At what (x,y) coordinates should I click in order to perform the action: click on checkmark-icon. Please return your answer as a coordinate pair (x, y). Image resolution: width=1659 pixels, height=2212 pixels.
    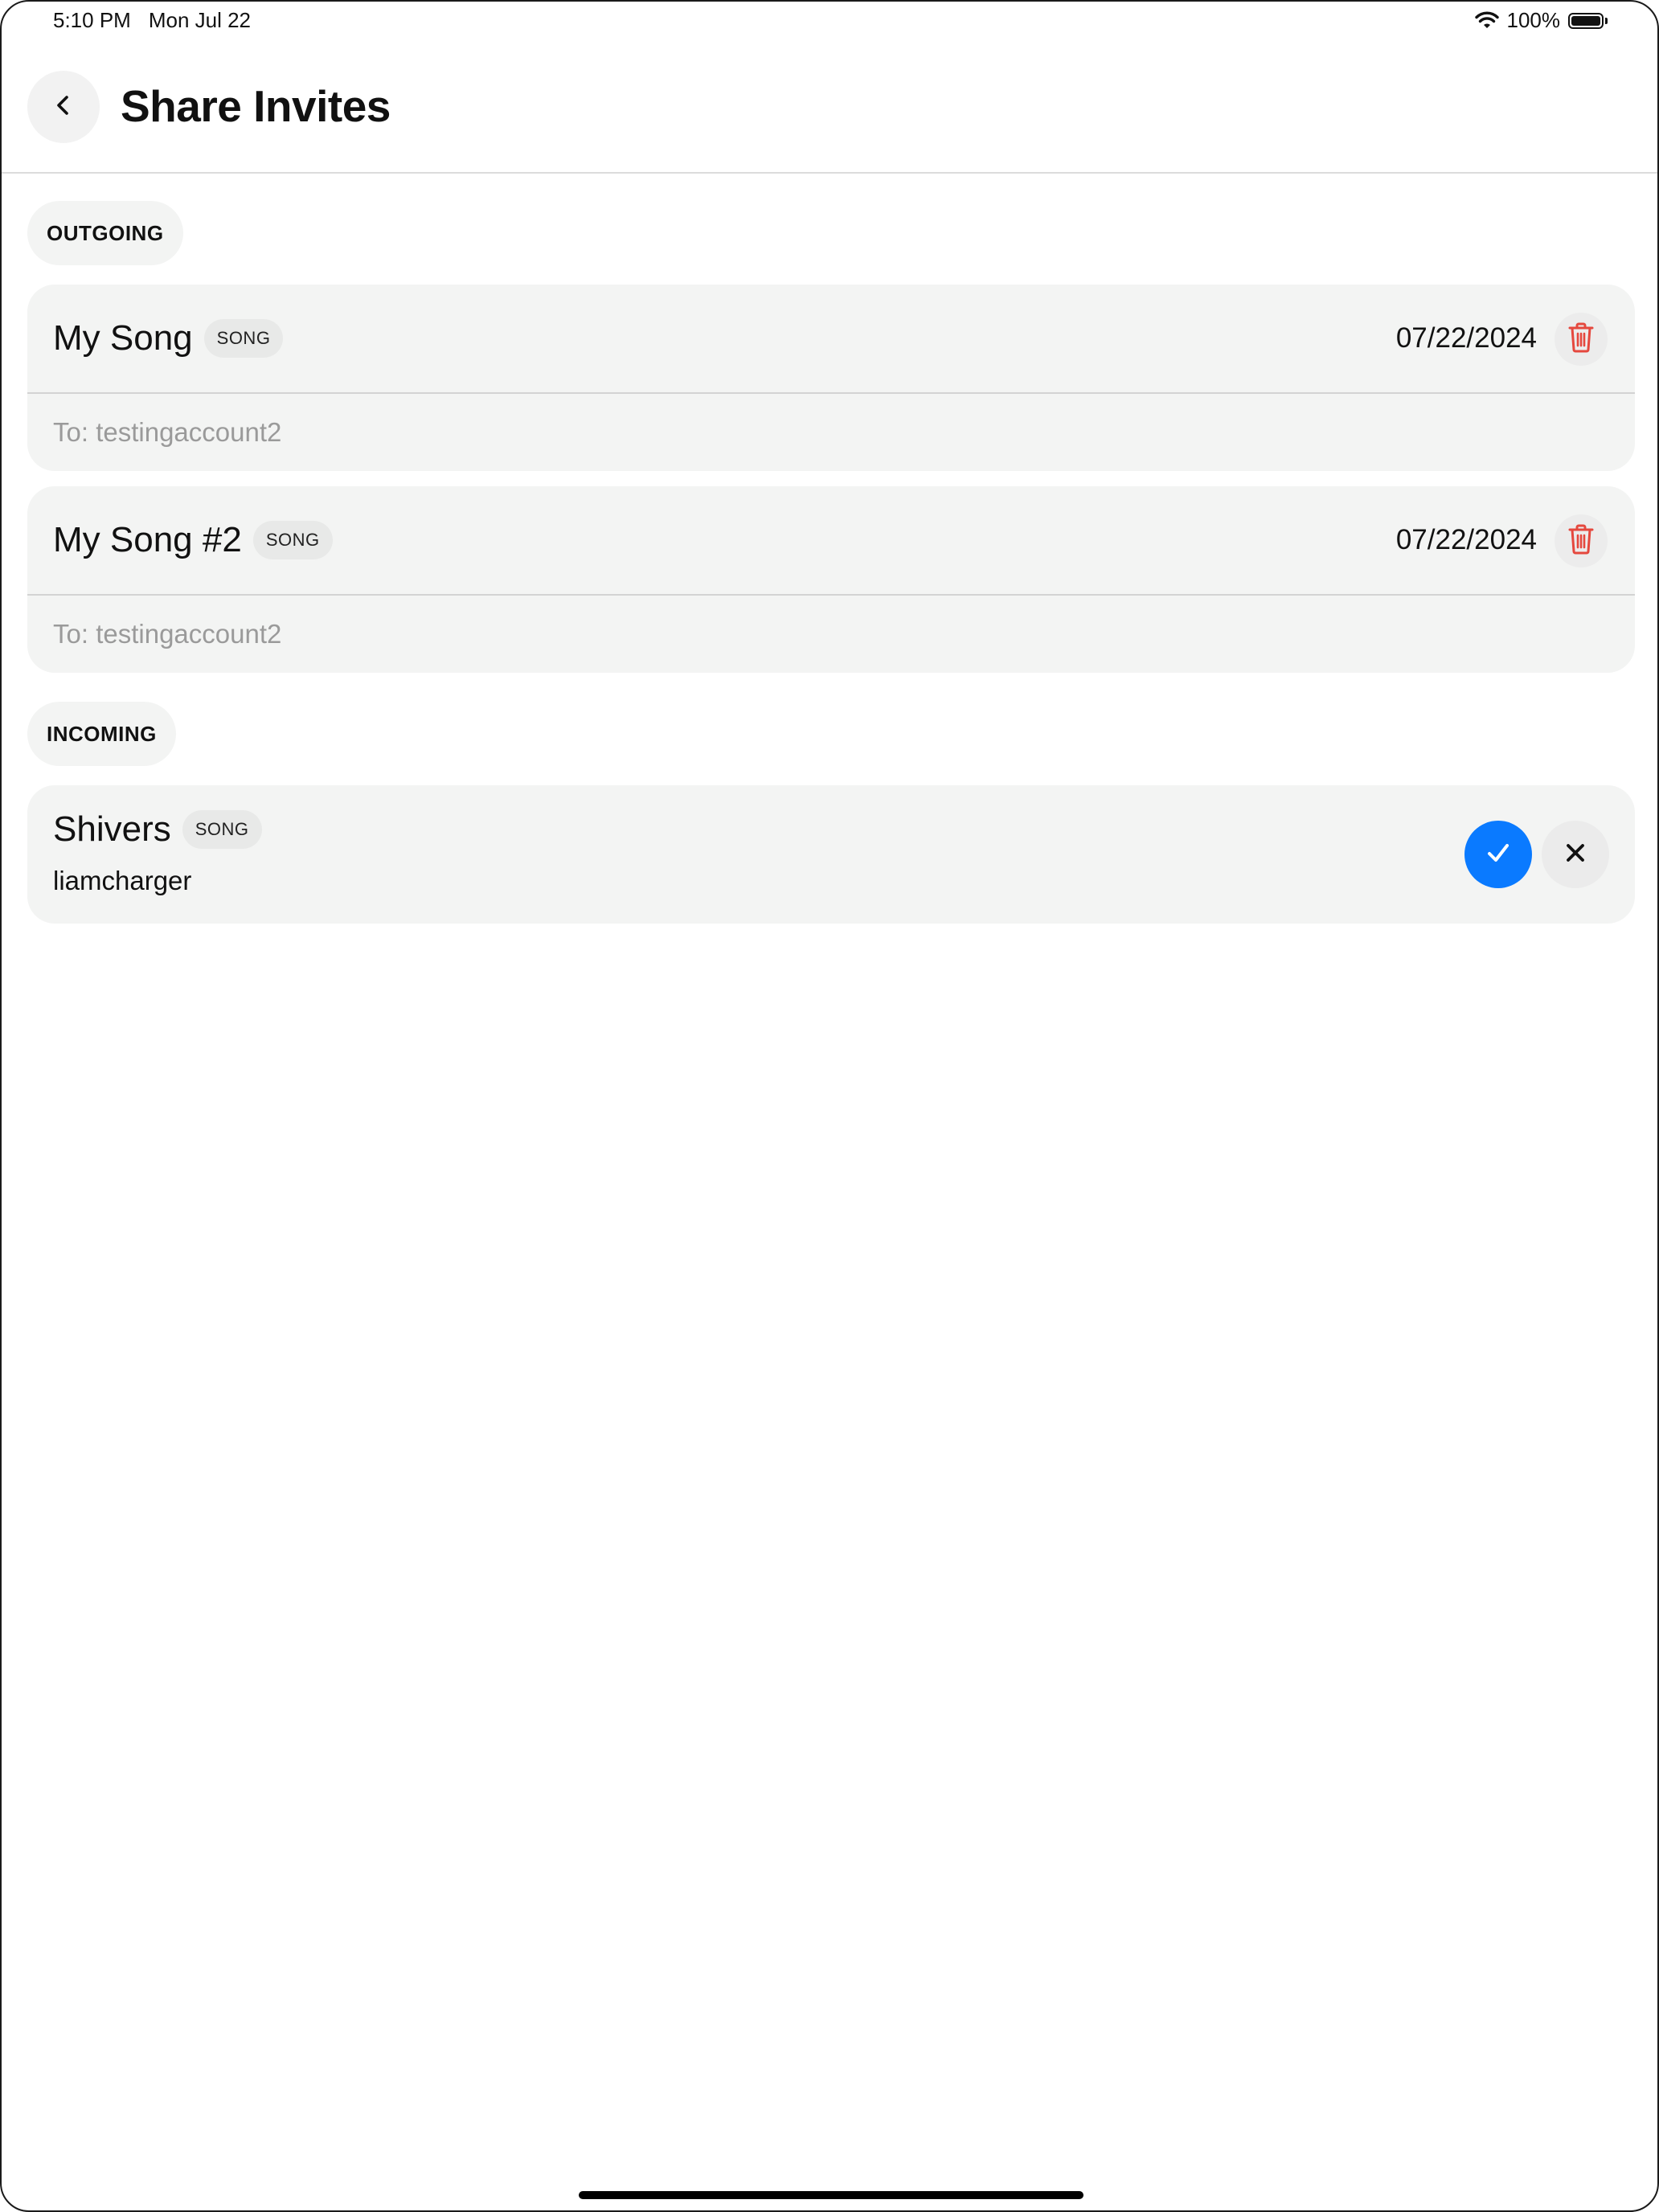
    Looking at the image, I should click on (1498, 855).